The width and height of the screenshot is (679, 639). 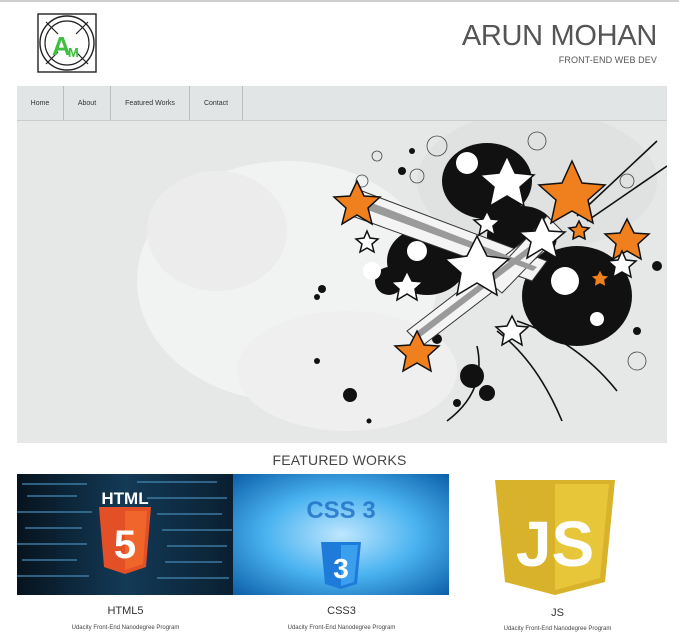 I want to click on css3-badge-number: 3, so click(x=341, y=568).